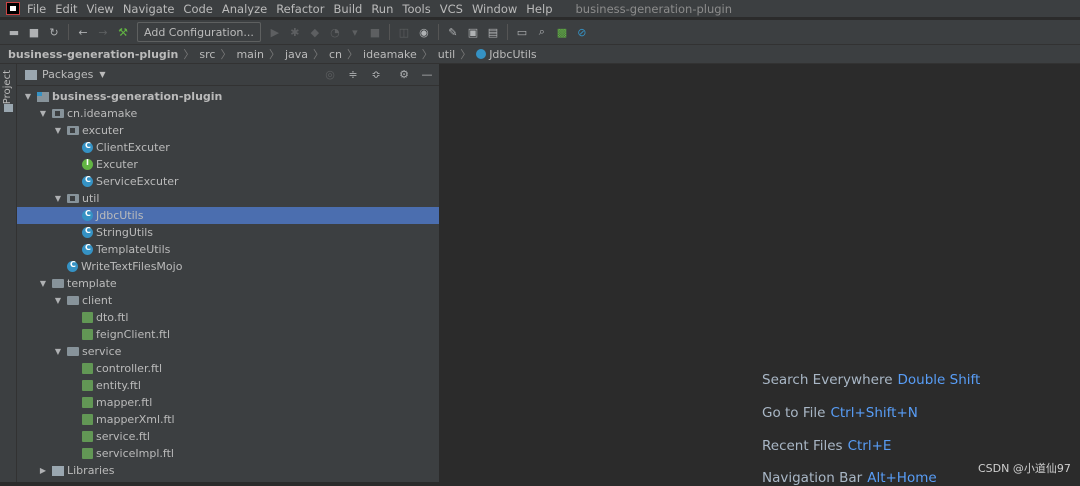  I want to click on hint-search-everywhere: Search Everywhere Double Shift, so click(871, 380).